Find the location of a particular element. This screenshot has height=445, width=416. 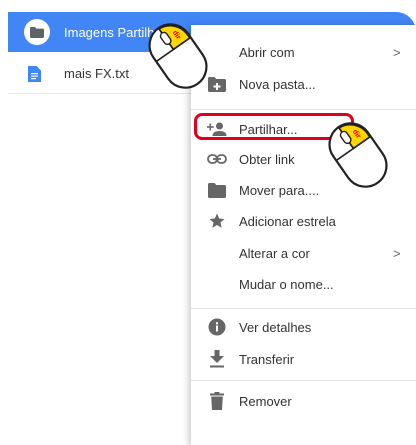

link-icon is located at coordinates (217, 159).